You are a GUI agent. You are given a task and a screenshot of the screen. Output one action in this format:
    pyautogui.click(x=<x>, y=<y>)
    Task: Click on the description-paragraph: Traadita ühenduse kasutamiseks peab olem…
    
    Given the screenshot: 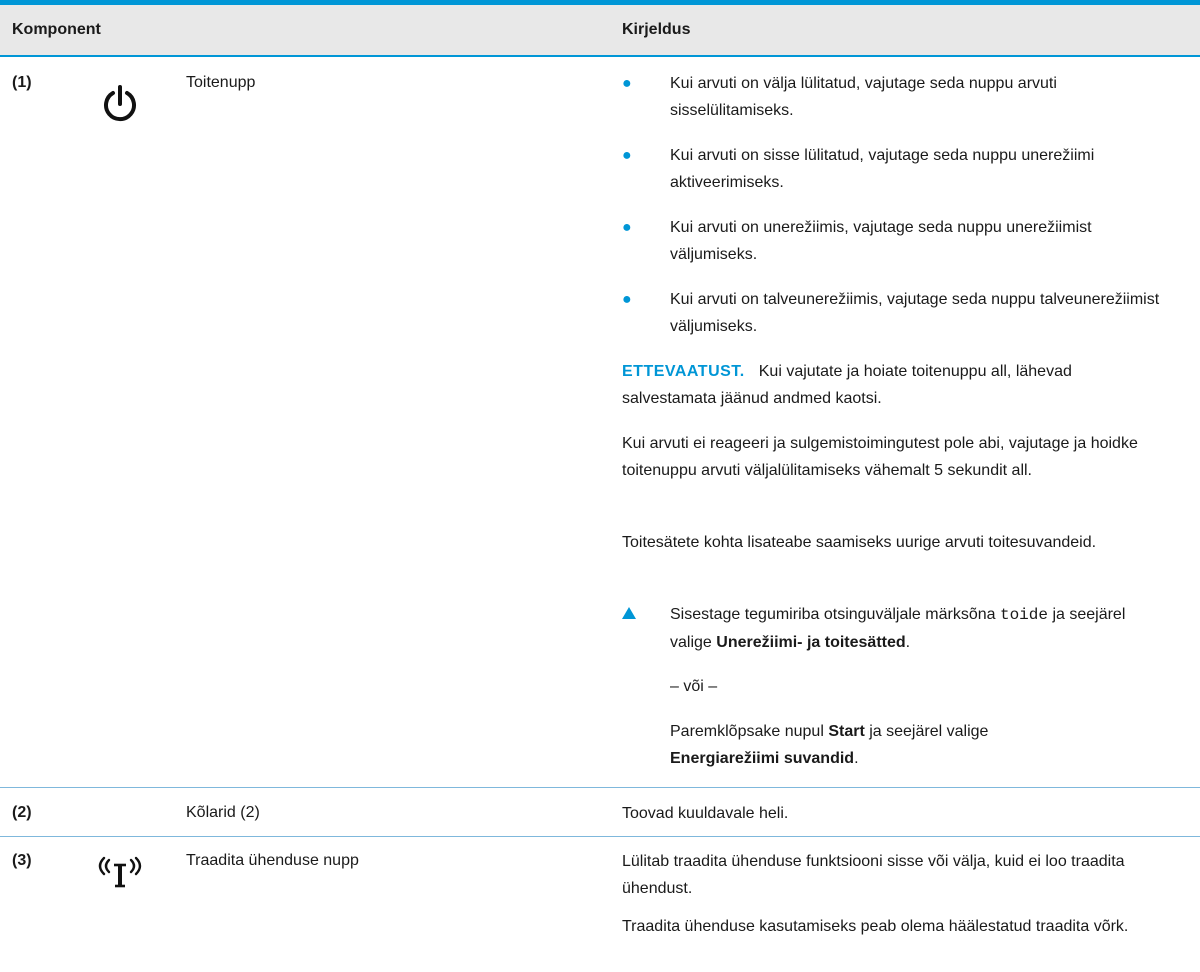 What is the action you would take?
    pyautogui.click(x=875, y=926)
    